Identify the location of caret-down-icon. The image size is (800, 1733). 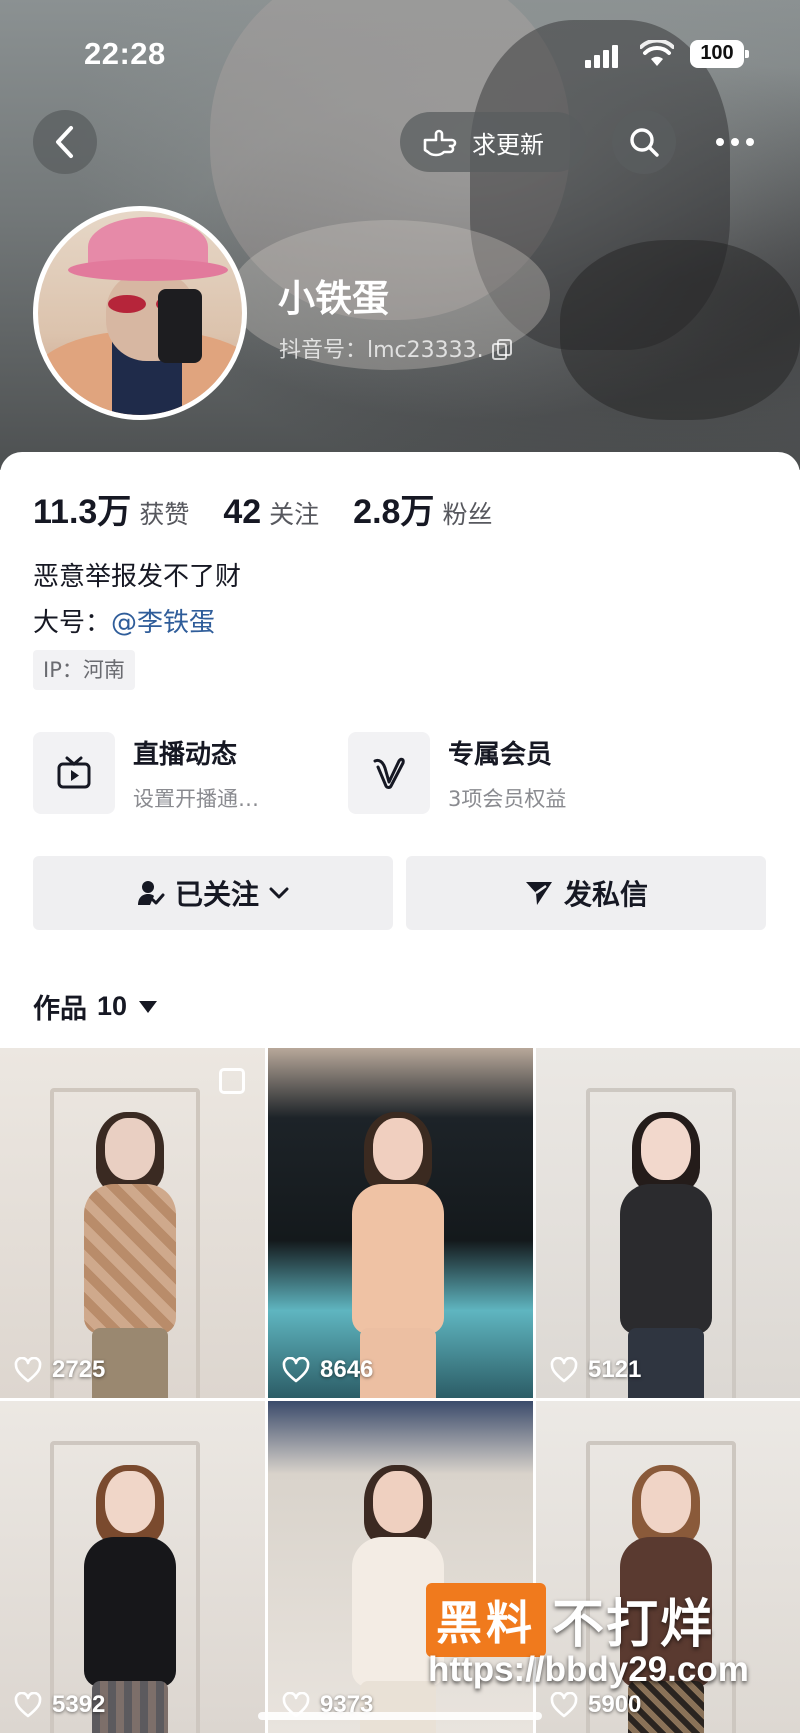
(148, 1006).